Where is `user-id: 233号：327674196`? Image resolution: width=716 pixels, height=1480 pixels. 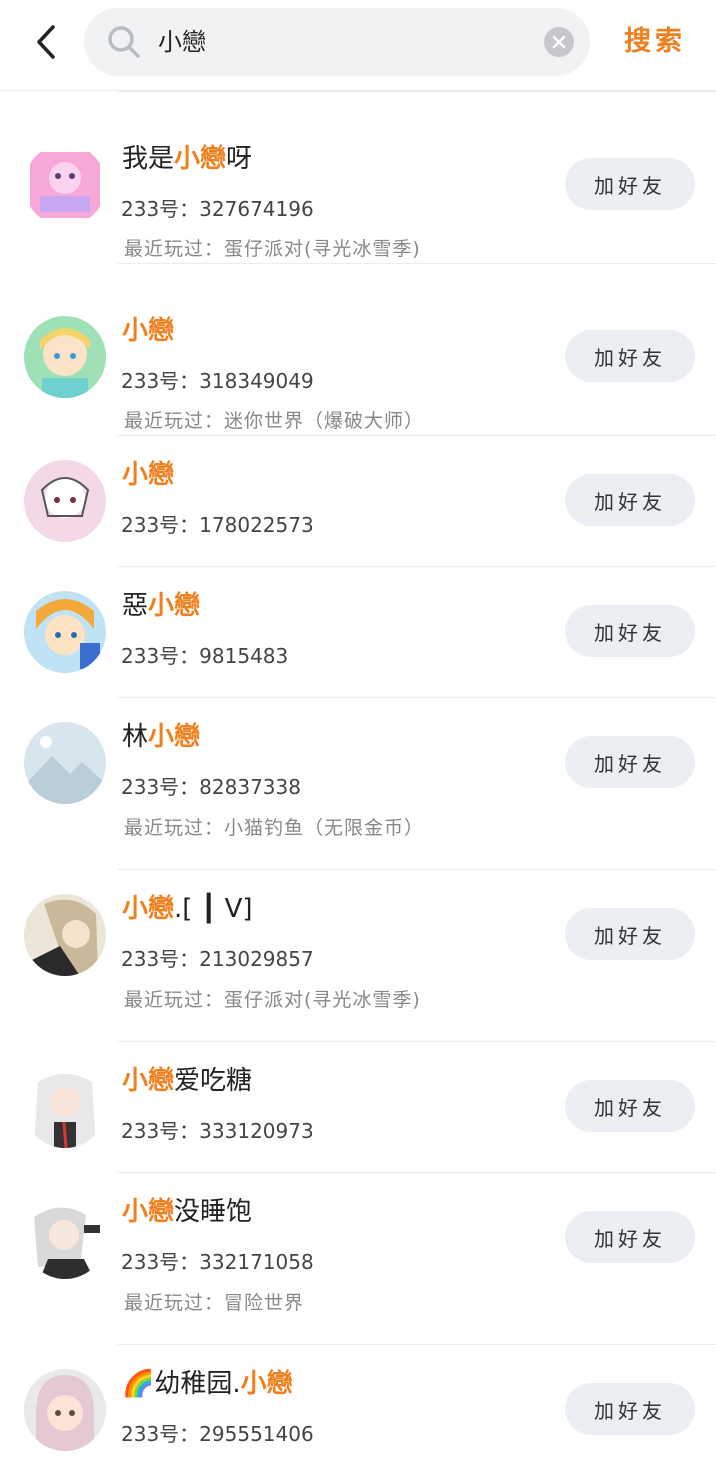
user-id: 233号：327674196 is located at coordinates (217, 209).